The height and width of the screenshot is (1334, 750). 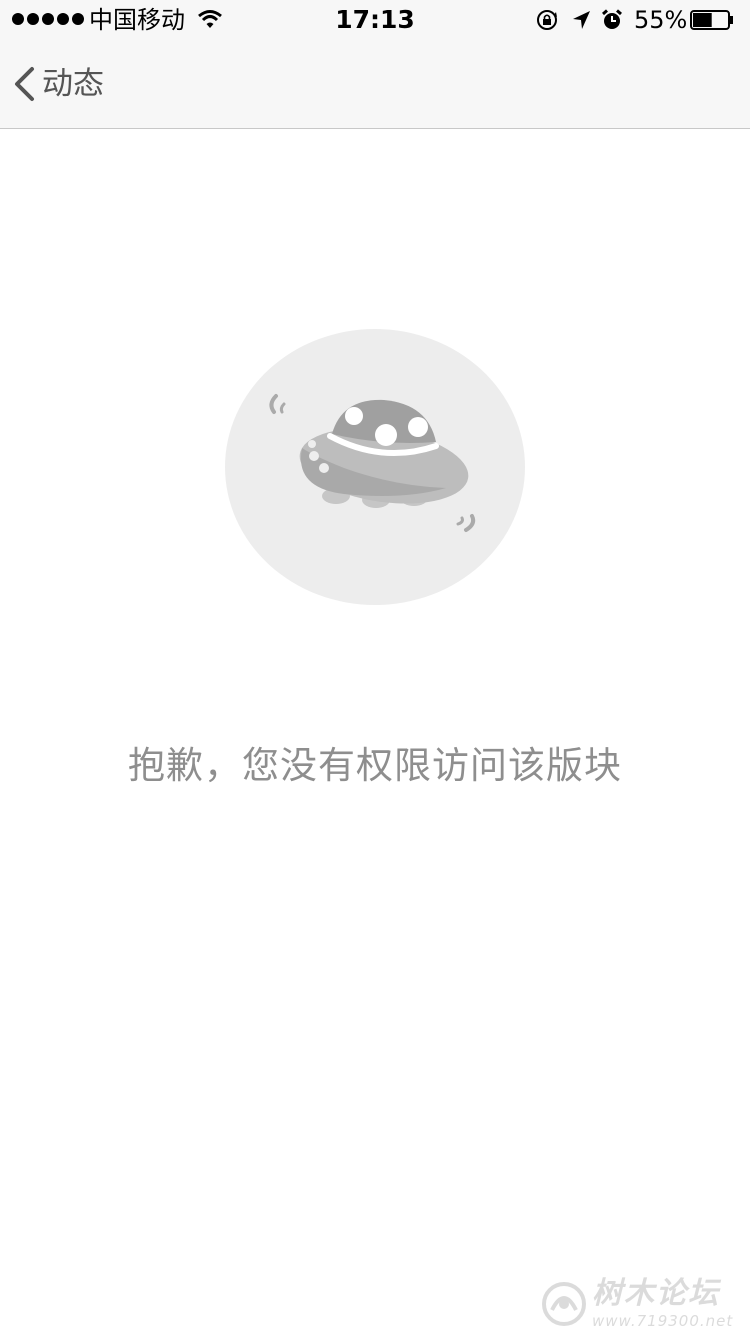 I want to click on watermark-logo: 树木论坛 www.719300.net, so click(x=645, y=1305).